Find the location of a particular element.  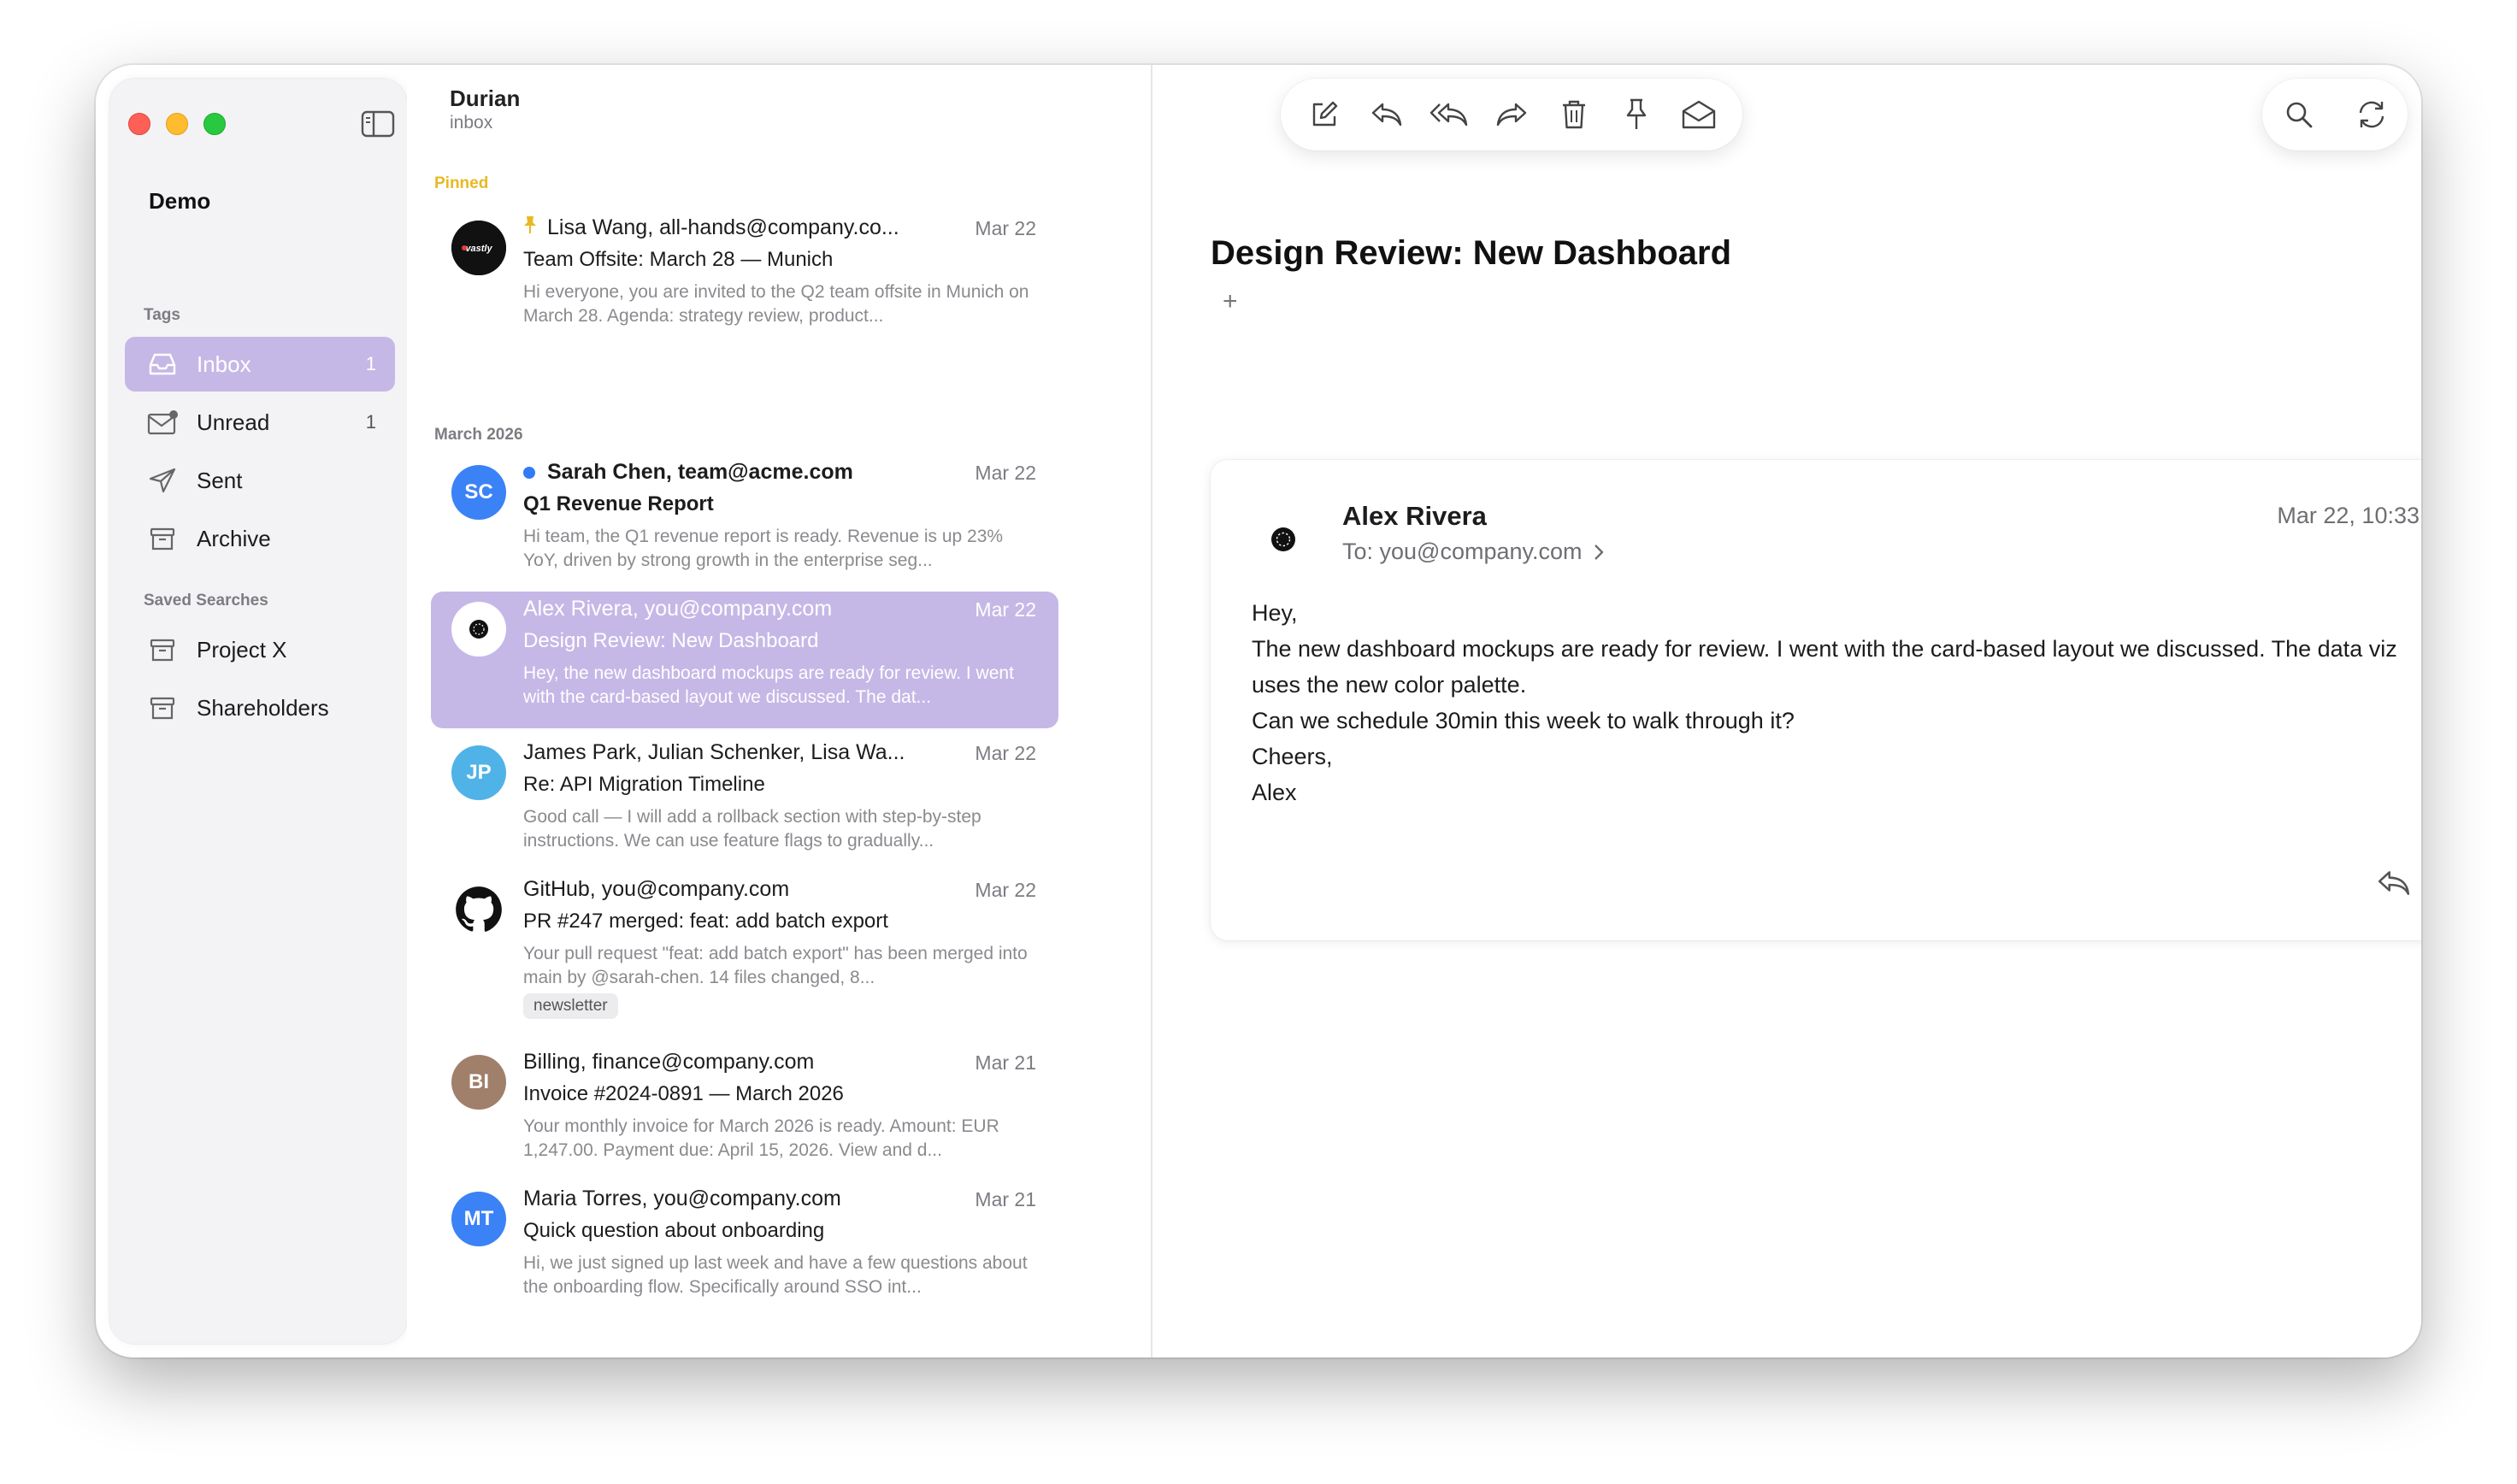

svg-text: vastly is located at coordinates (478, 249).